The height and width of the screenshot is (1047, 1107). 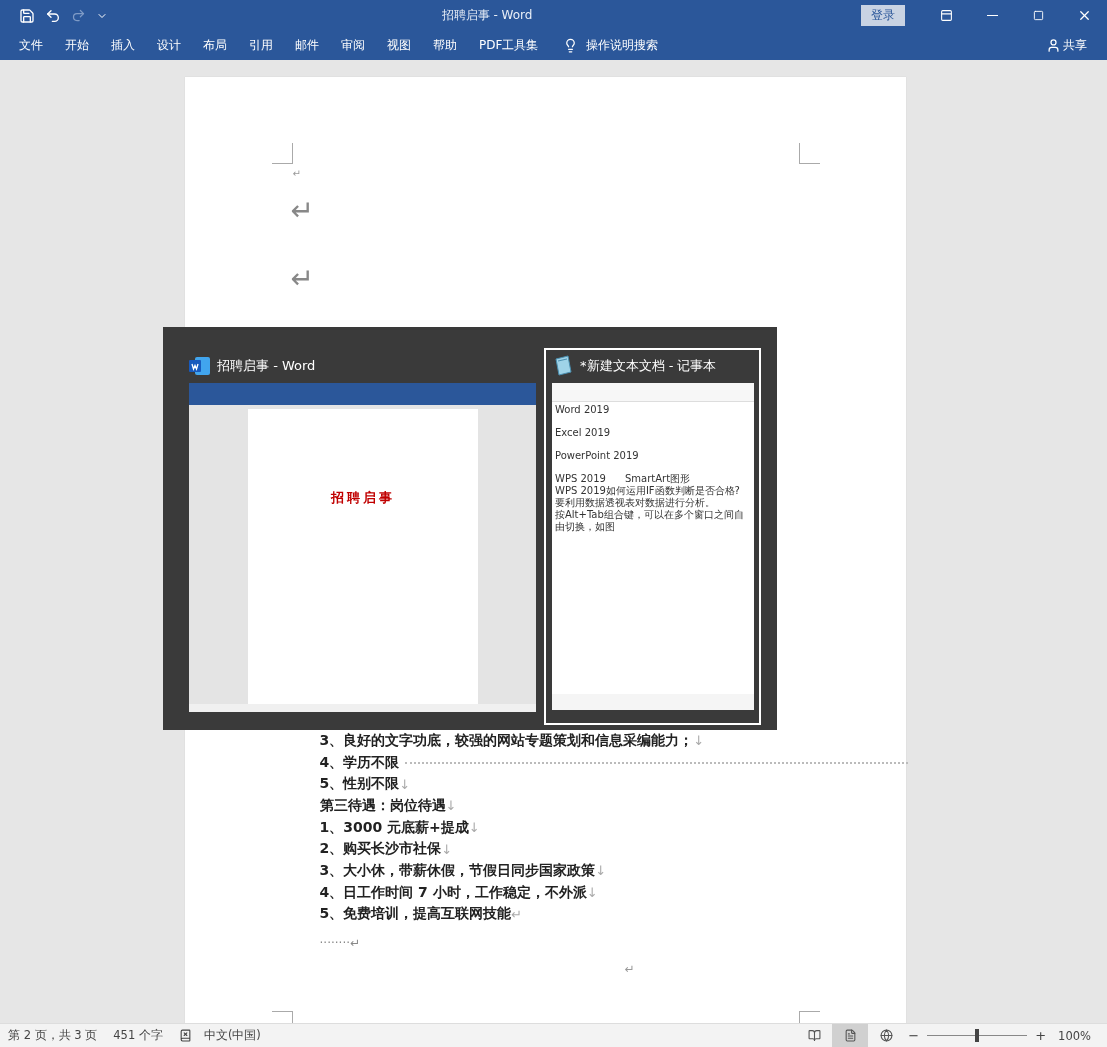 I want to click on document-text: 1、3000 元底薪+提成, so click(x=394, y=827).